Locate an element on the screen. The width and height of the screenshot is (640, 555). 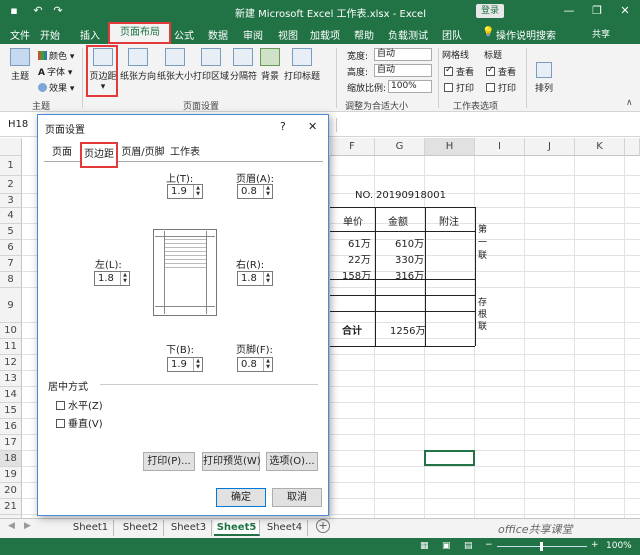
headings-print-checkbox: 打印 is located at coordinates (501, 87).